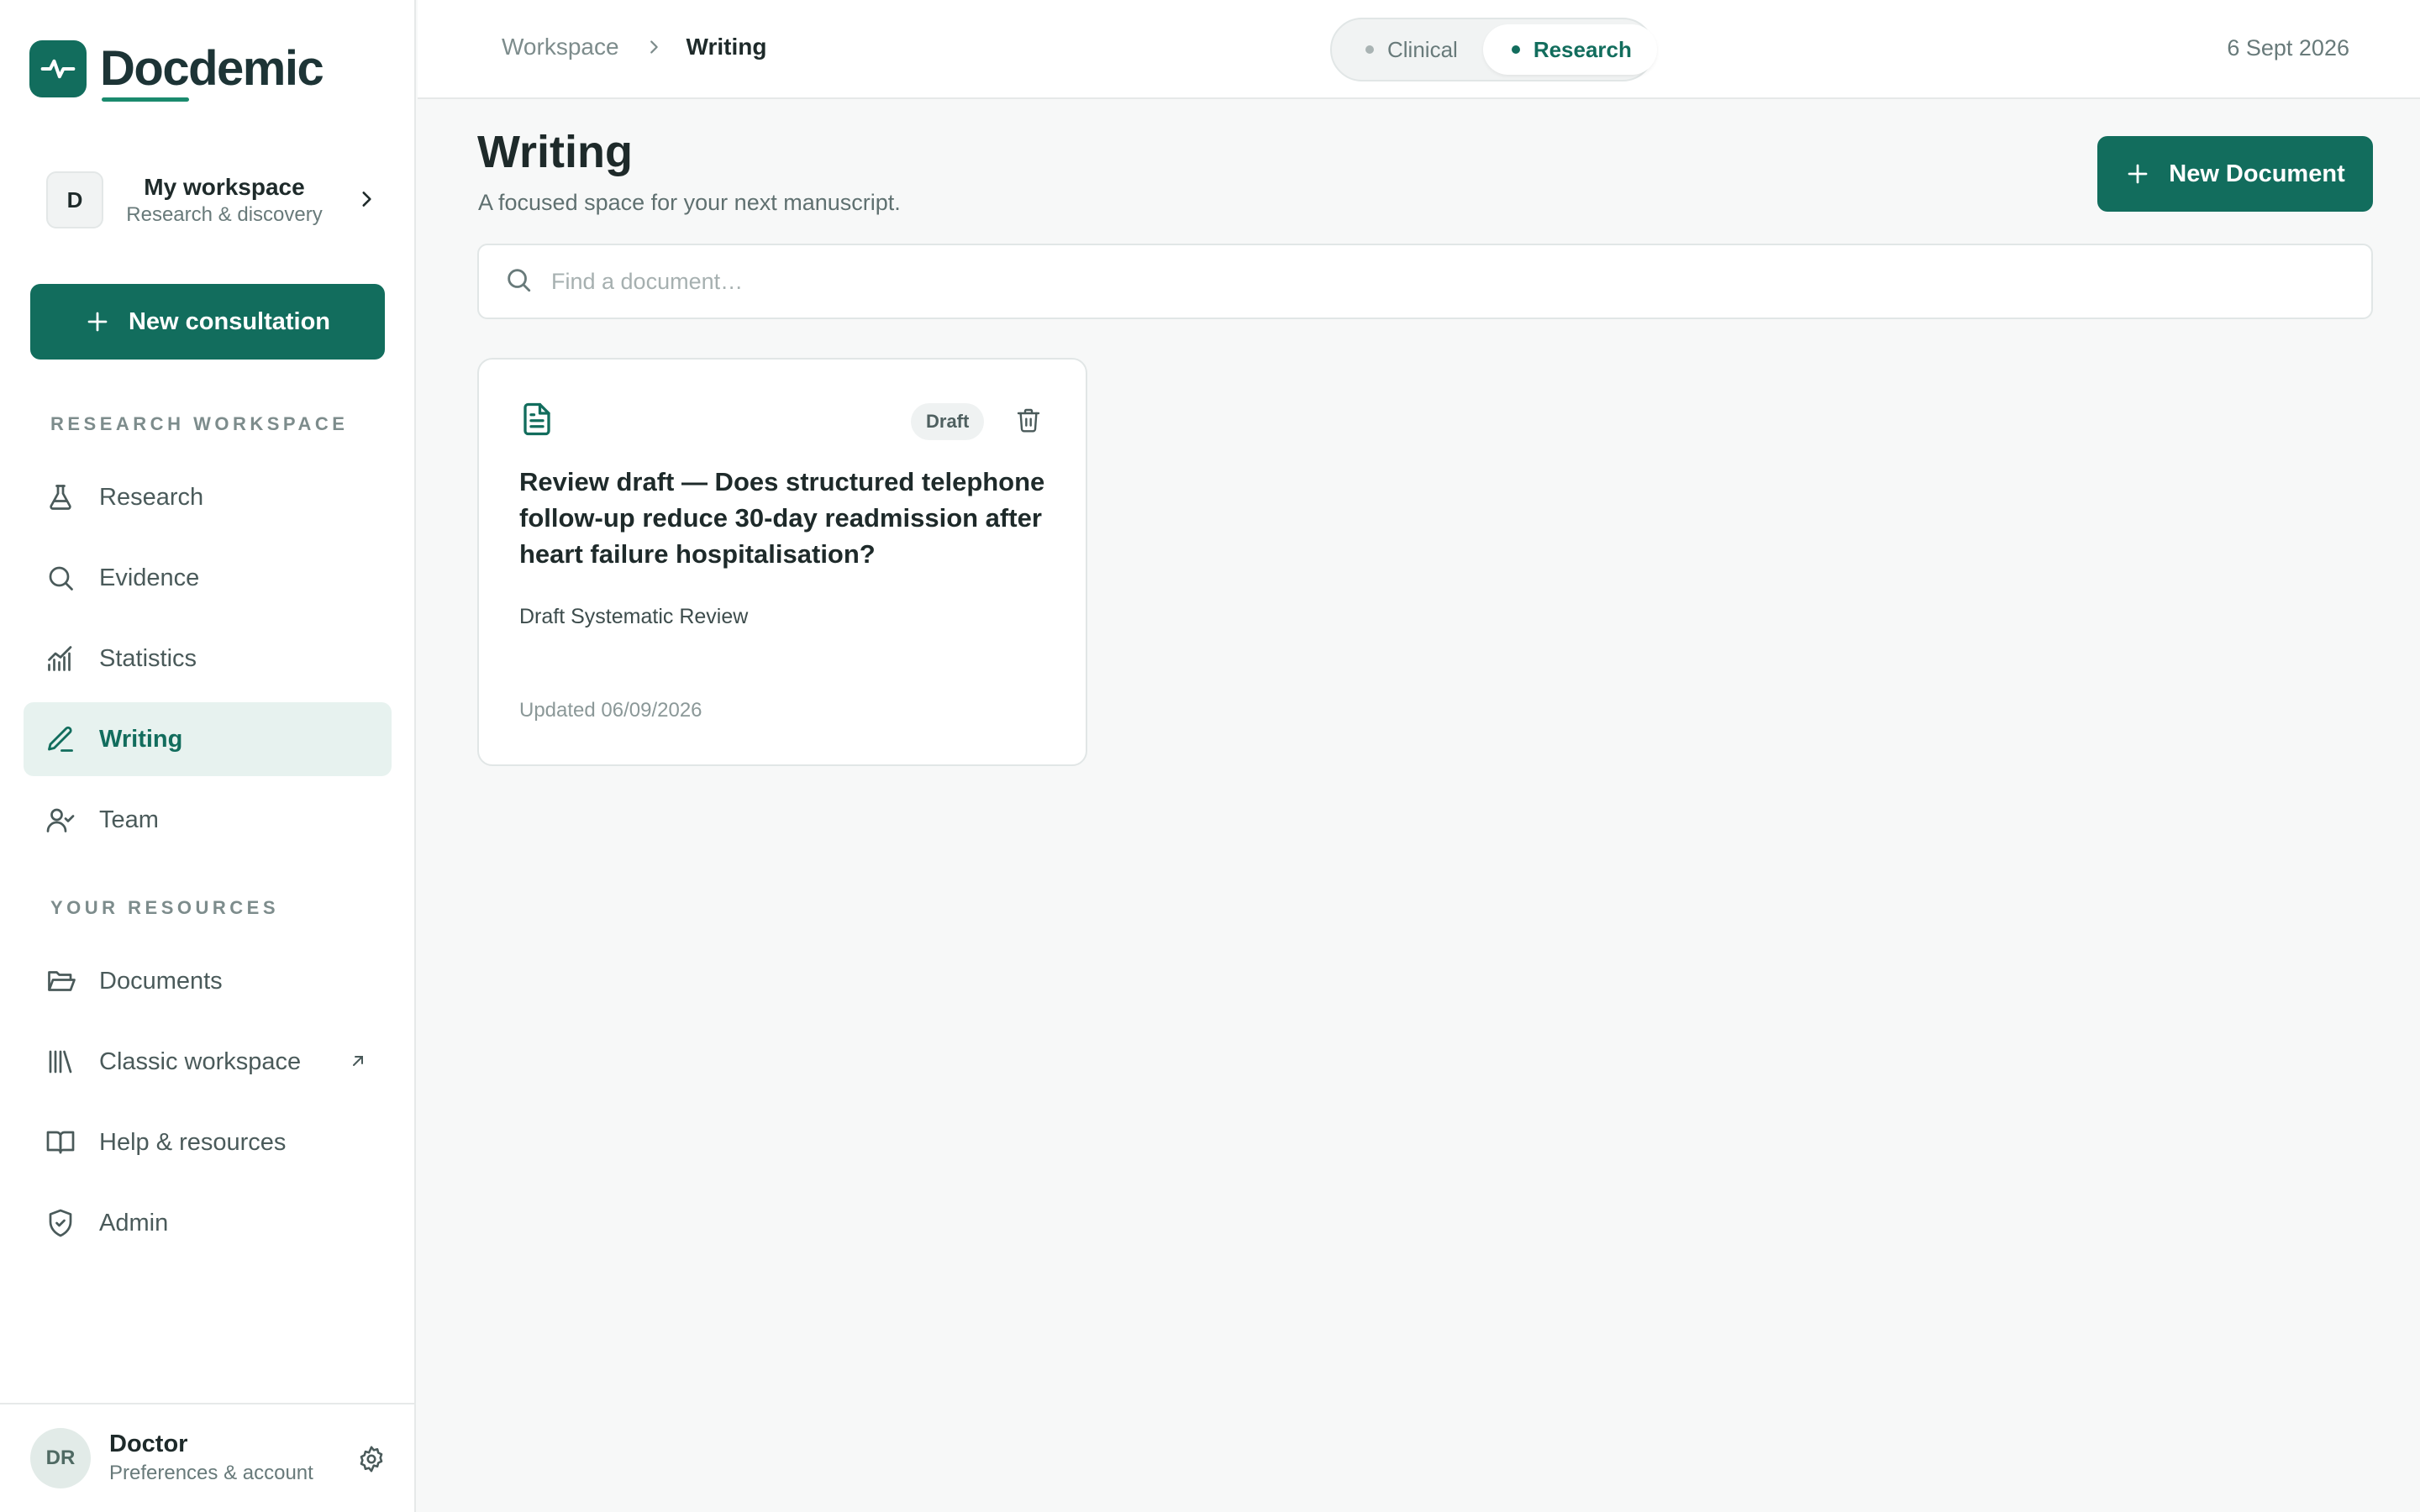  Describe the element at coordinates (208, 1223) in the screenshot. I see `sidebar-item-admin: Admin` at that location.